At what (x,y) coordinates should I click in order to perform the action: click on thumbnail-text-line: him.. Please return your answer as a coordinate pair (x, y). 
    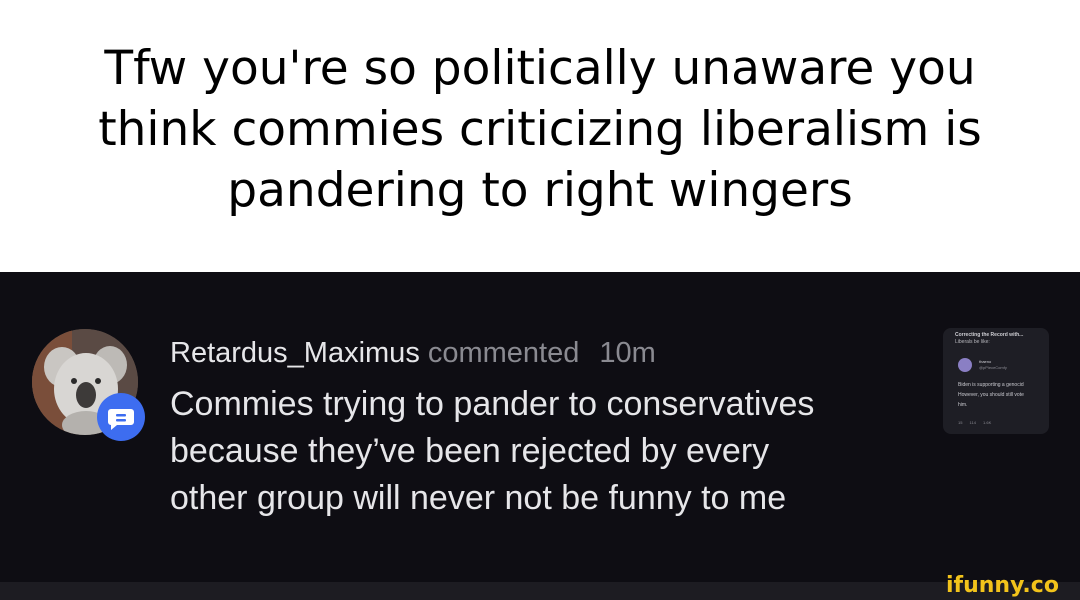
    Looking at the image, I should click on (963, 405).